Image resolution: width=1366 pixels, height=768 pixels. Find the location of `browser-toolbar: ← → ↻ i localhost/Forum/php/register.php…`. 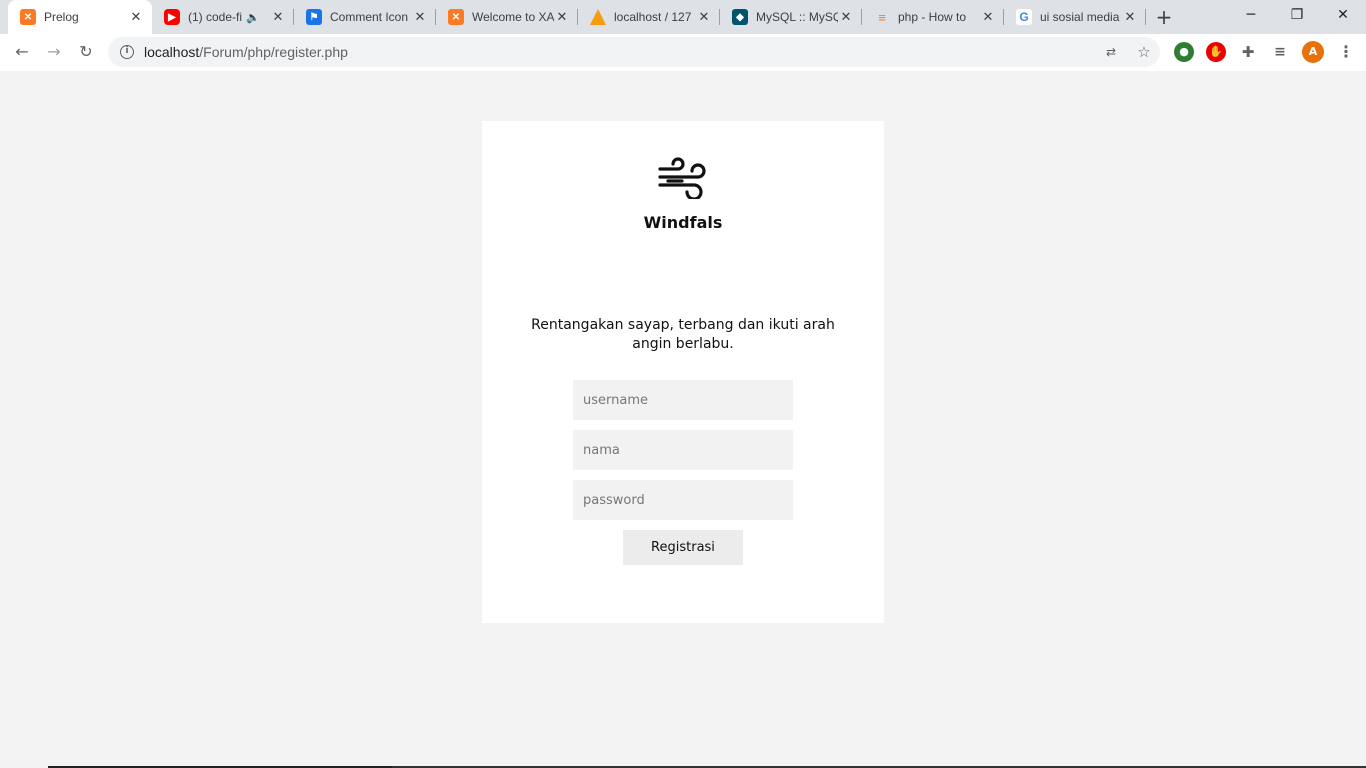

browser-toolbar: ← → ↻ i localhost/Forum/php/register.php… is located at coordinates (683, 52).